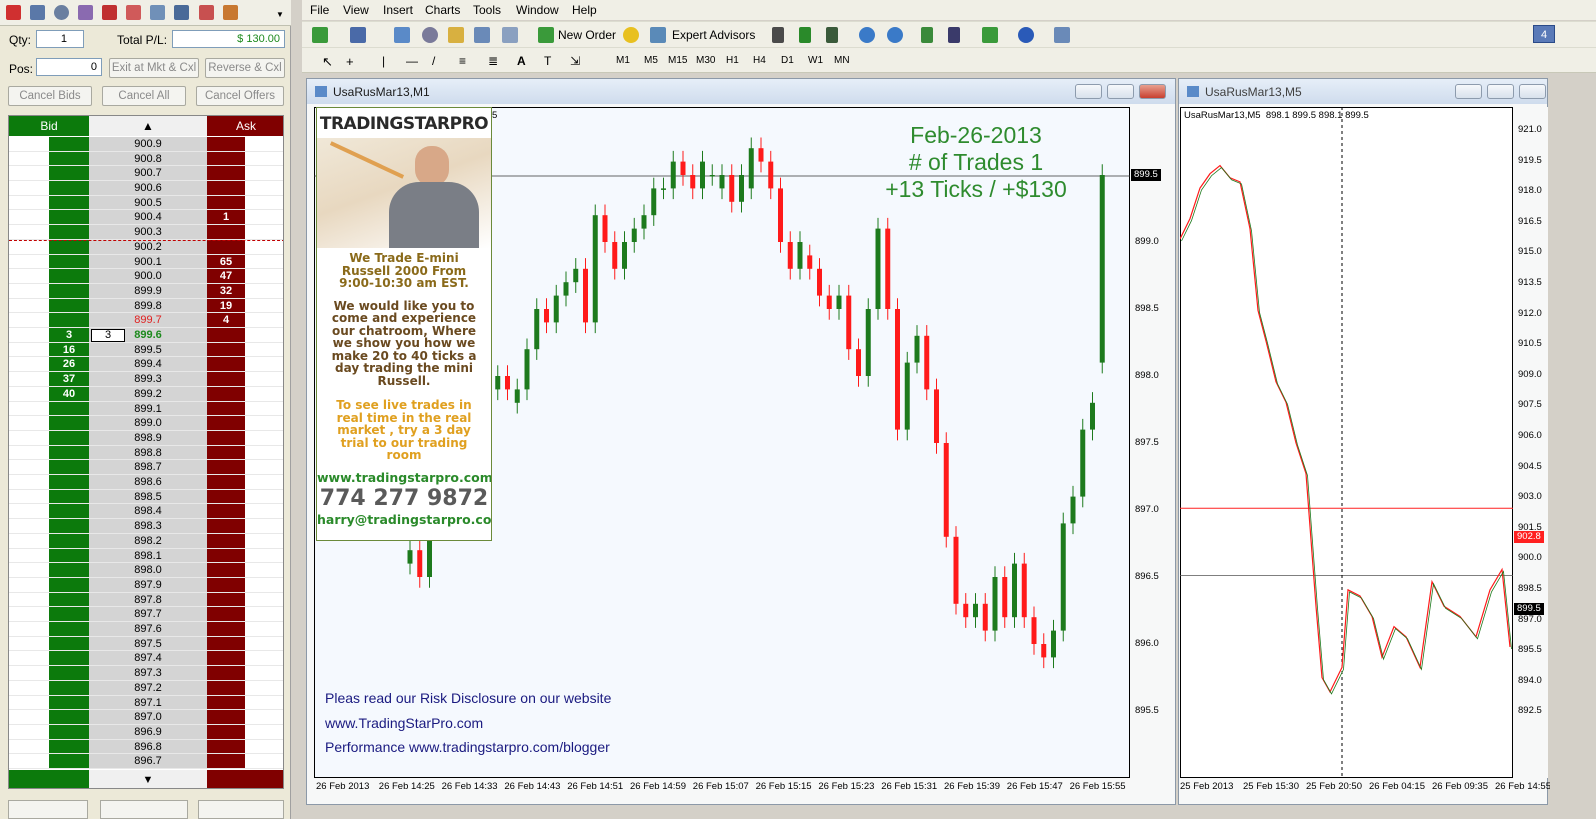 The width and height of the screenshot is (1596, 819). Describe the element at coordinates (148, 779) in the screenshot. I see `scroll-down-arrow: ▼` at that location.